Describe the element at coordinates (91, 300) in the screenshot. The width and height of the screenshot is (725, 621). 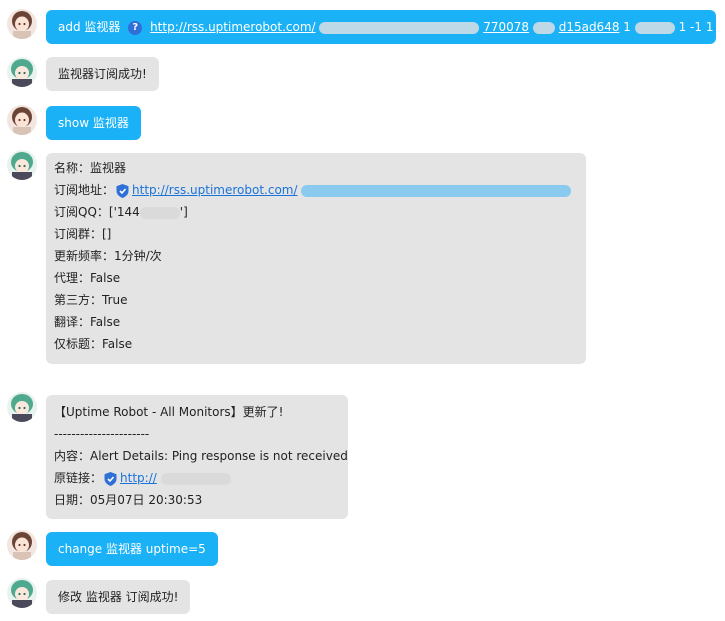
I see `info-third-party: 第三方：True` at that location.